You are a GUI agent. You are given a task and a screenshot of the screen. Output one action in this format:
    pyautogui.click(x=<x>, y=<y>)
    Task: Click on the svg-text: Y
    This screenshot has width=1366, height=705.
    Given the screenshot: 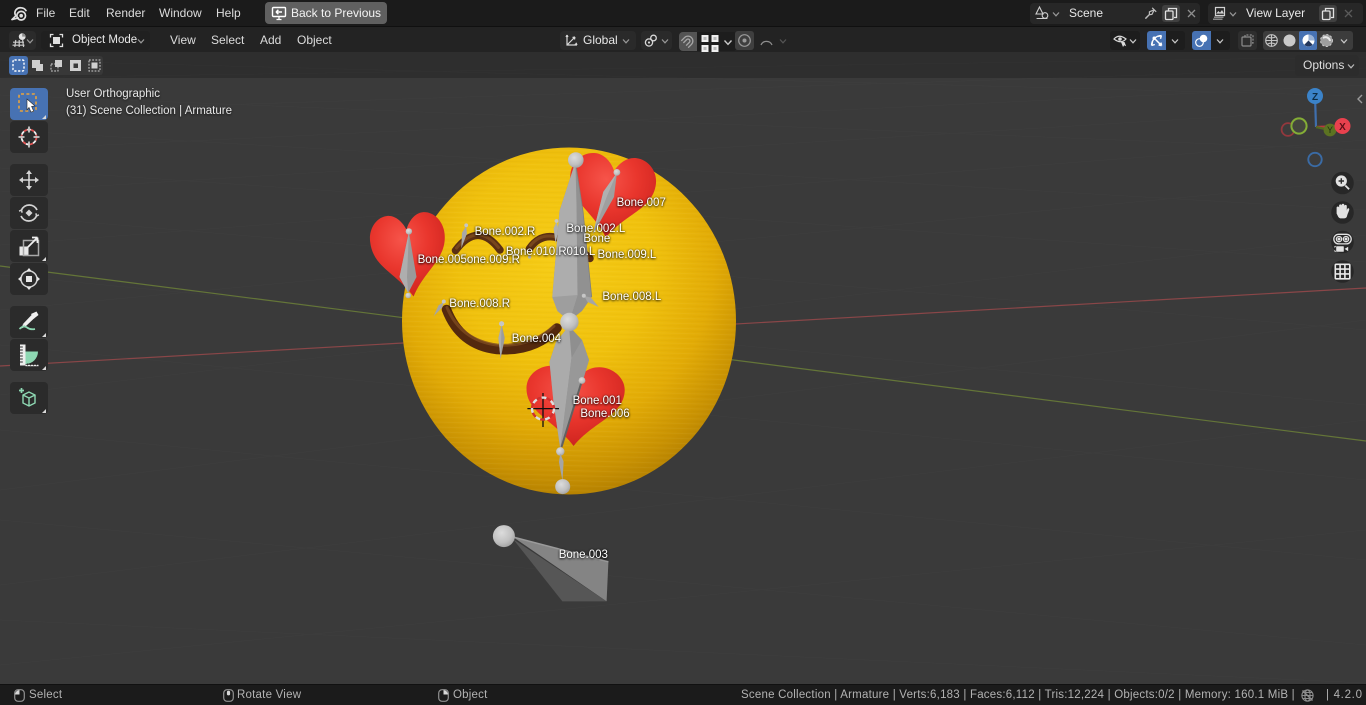 What is the action you would take?
    pyautogui.click(x=1330, y=130)
    